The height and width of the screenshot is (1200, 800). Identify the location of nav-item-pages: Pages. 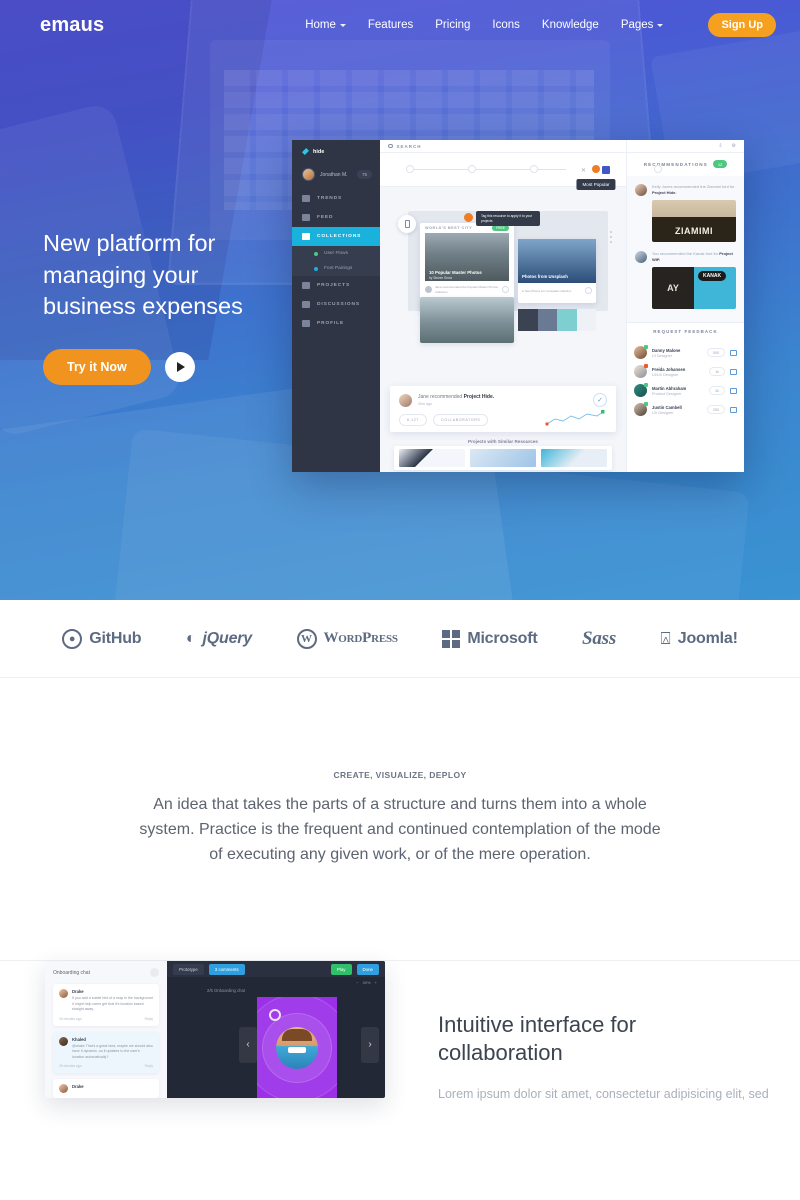
(642, 25).